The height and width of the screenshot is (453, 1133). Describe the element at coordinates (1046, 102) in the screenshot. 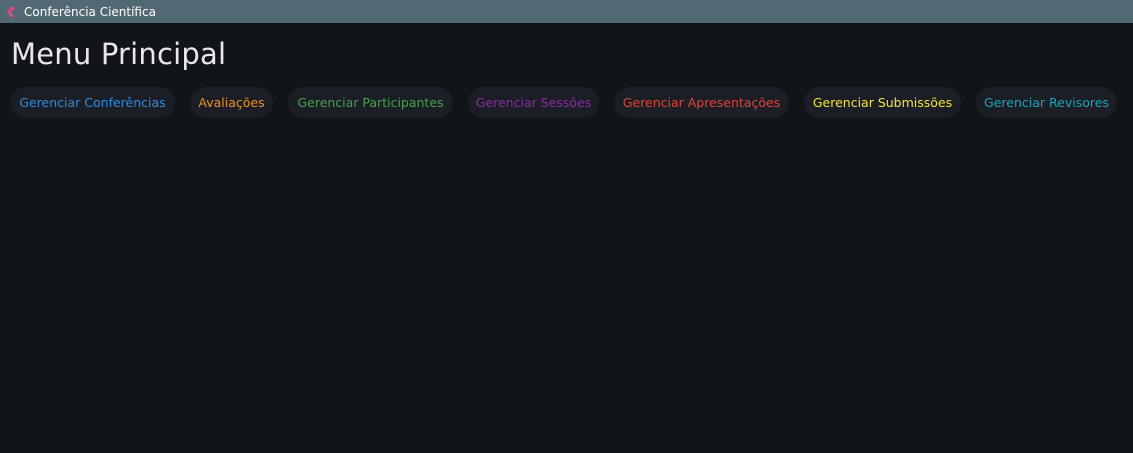

I see `manage-reviewers-button: Gerenciar Revisores` at that location.